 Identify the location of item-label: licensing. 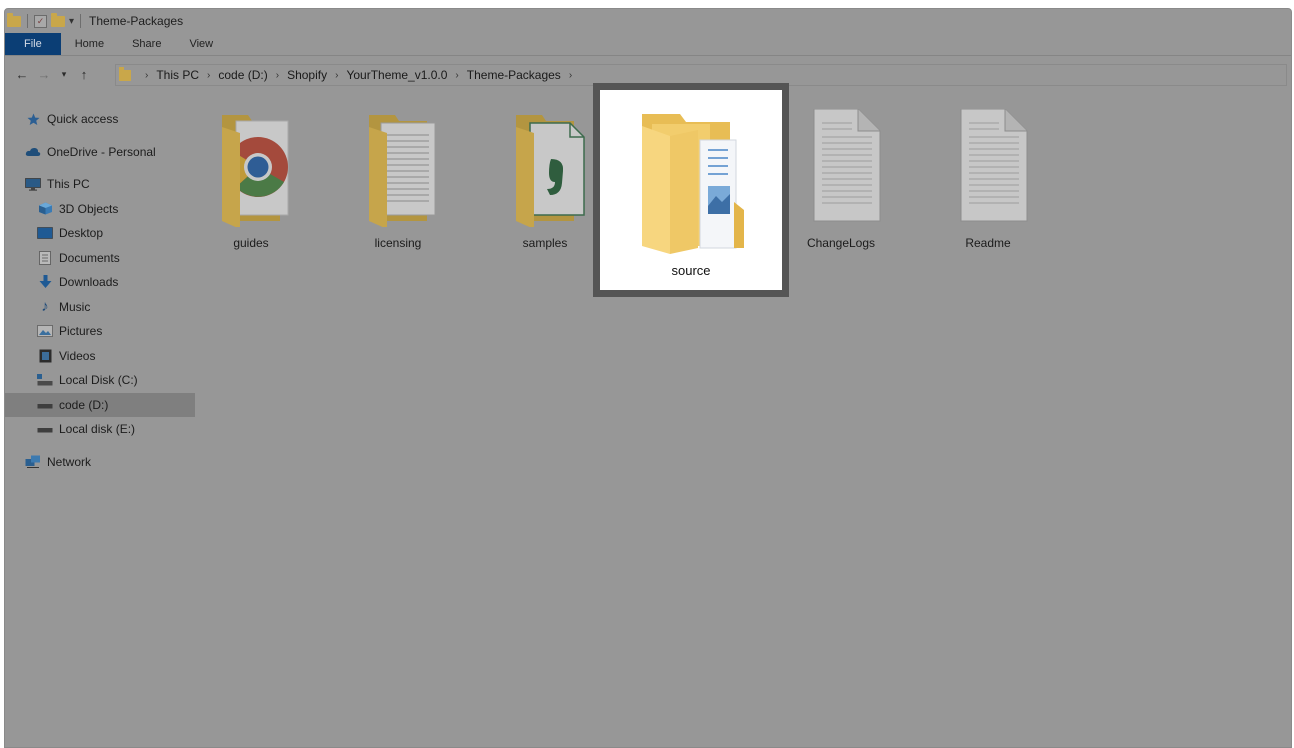
(398, 243).